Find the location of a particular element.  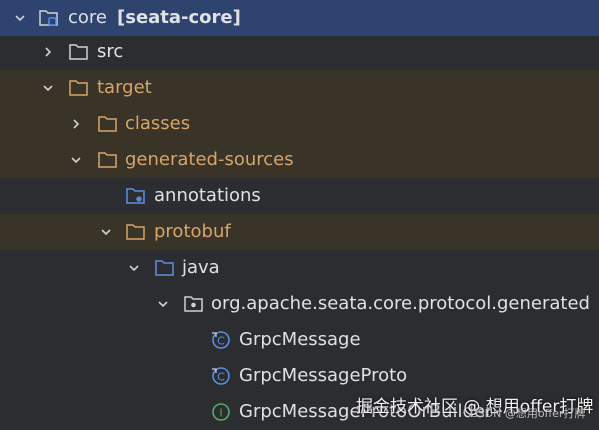

tree-row-classes: classes is located at coordinates (299, 124).